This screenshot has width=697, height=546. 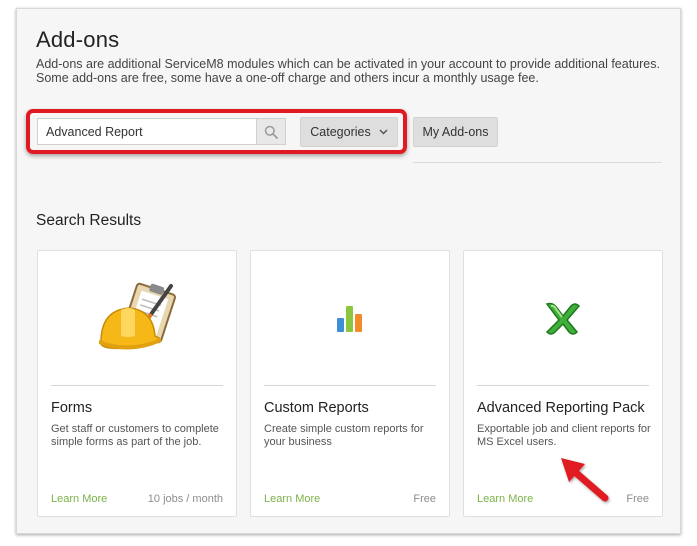 I want to click on search-box, so click(x=161, y=131).